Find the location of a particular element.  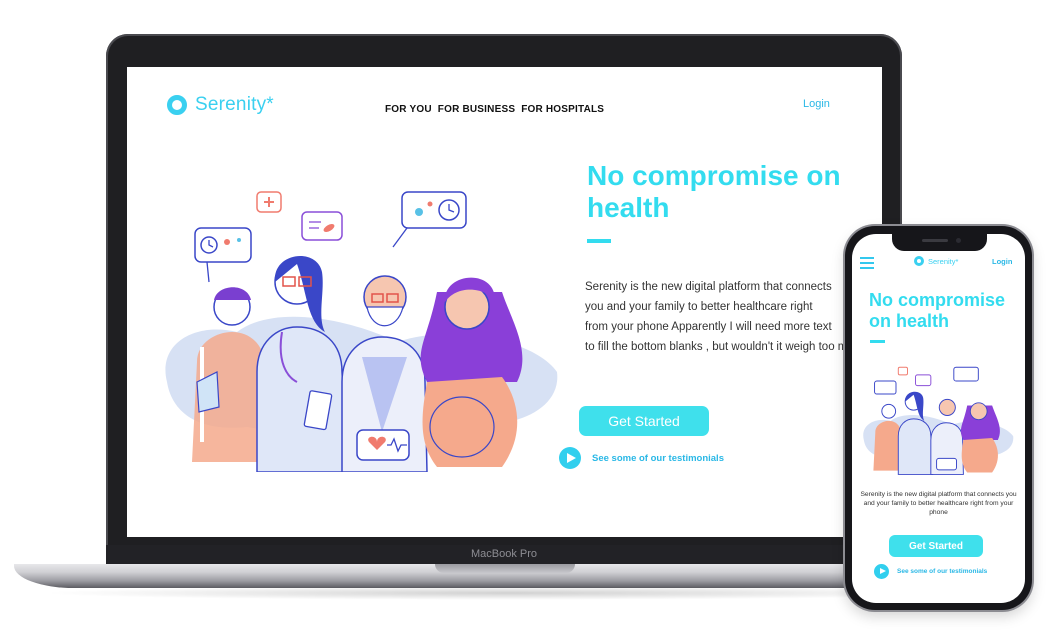

mobile-hero-divider is located at coordinates (877, 341).